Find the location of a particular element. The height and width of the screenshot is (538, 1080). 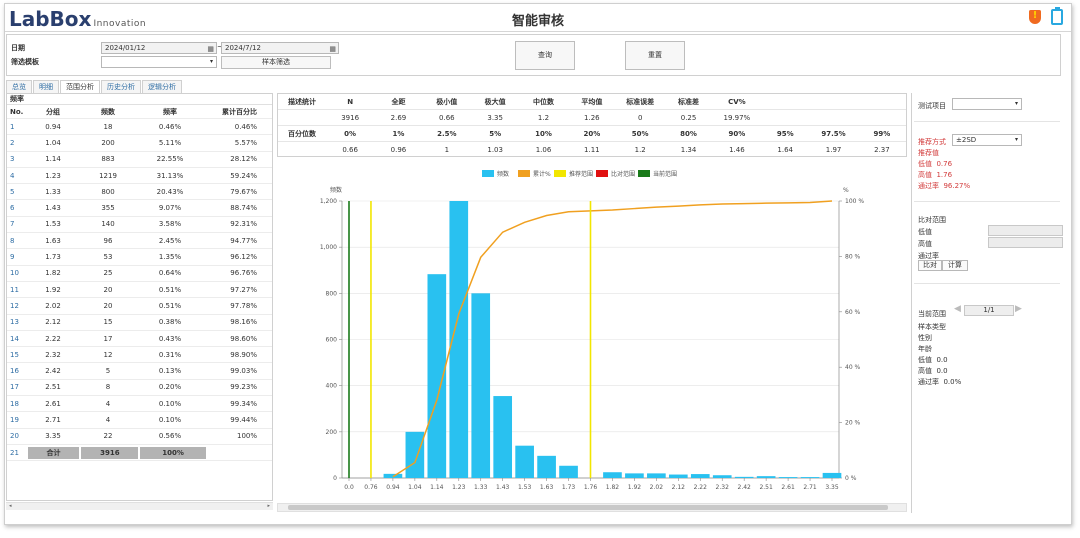

table-cell: 0.51% is located at coordinates (170, 305).